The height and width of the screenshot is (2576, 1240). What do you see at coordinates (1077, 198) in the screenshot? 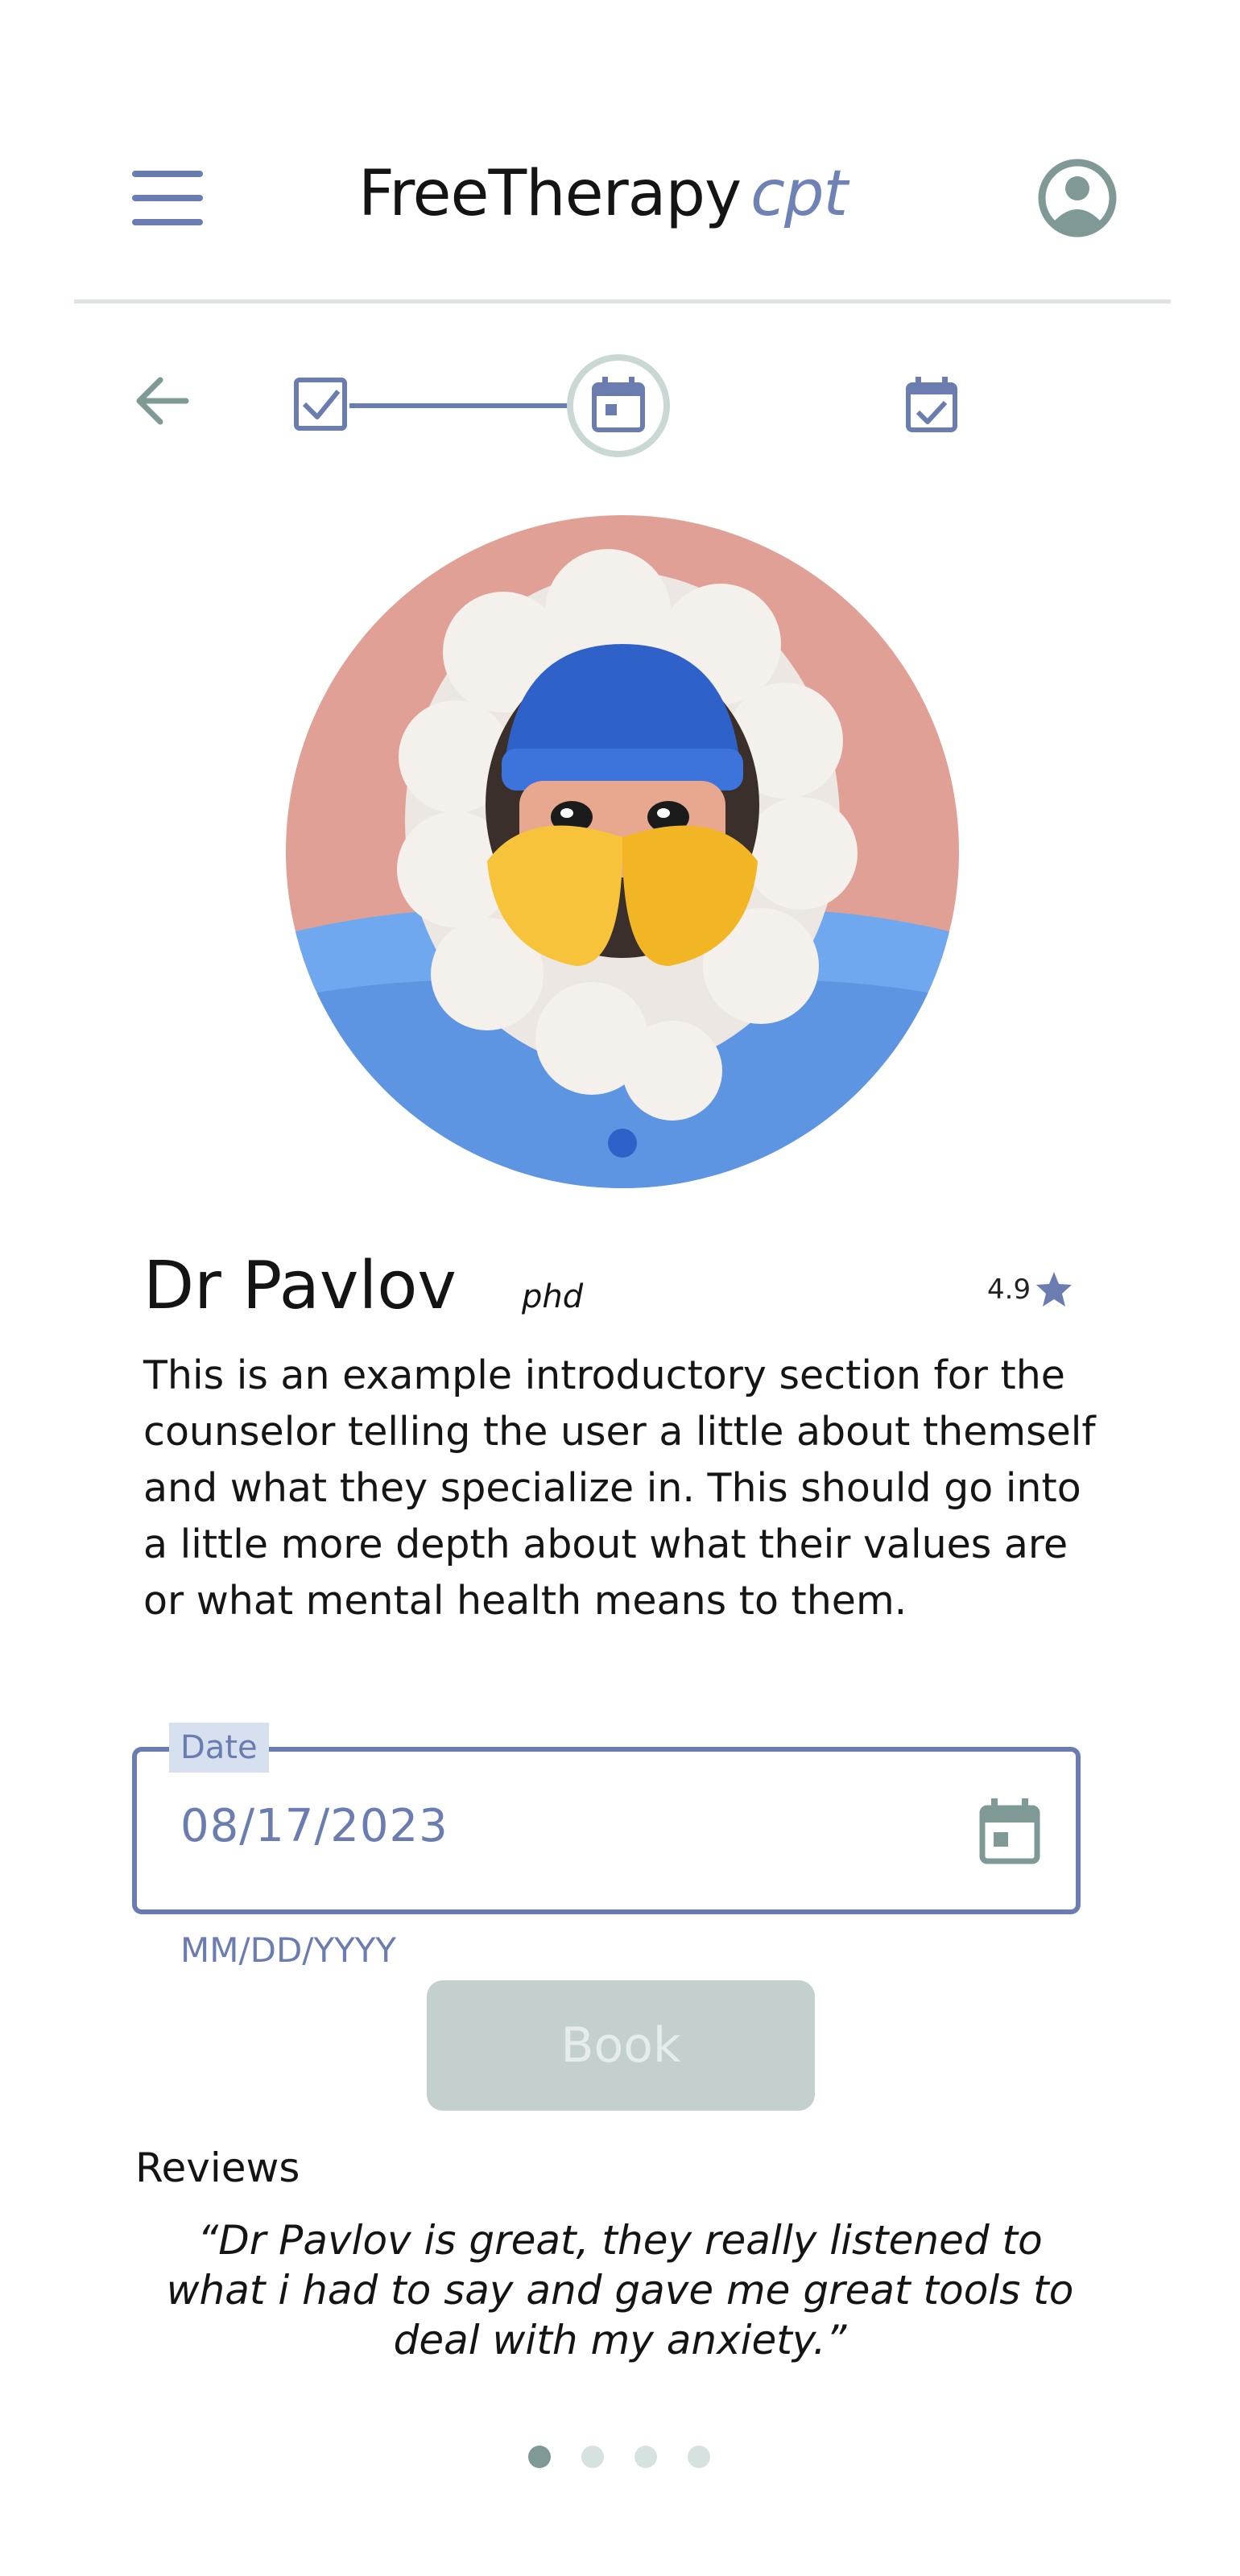
I see `account-circle-icon` at bounding box center [1077, 198].